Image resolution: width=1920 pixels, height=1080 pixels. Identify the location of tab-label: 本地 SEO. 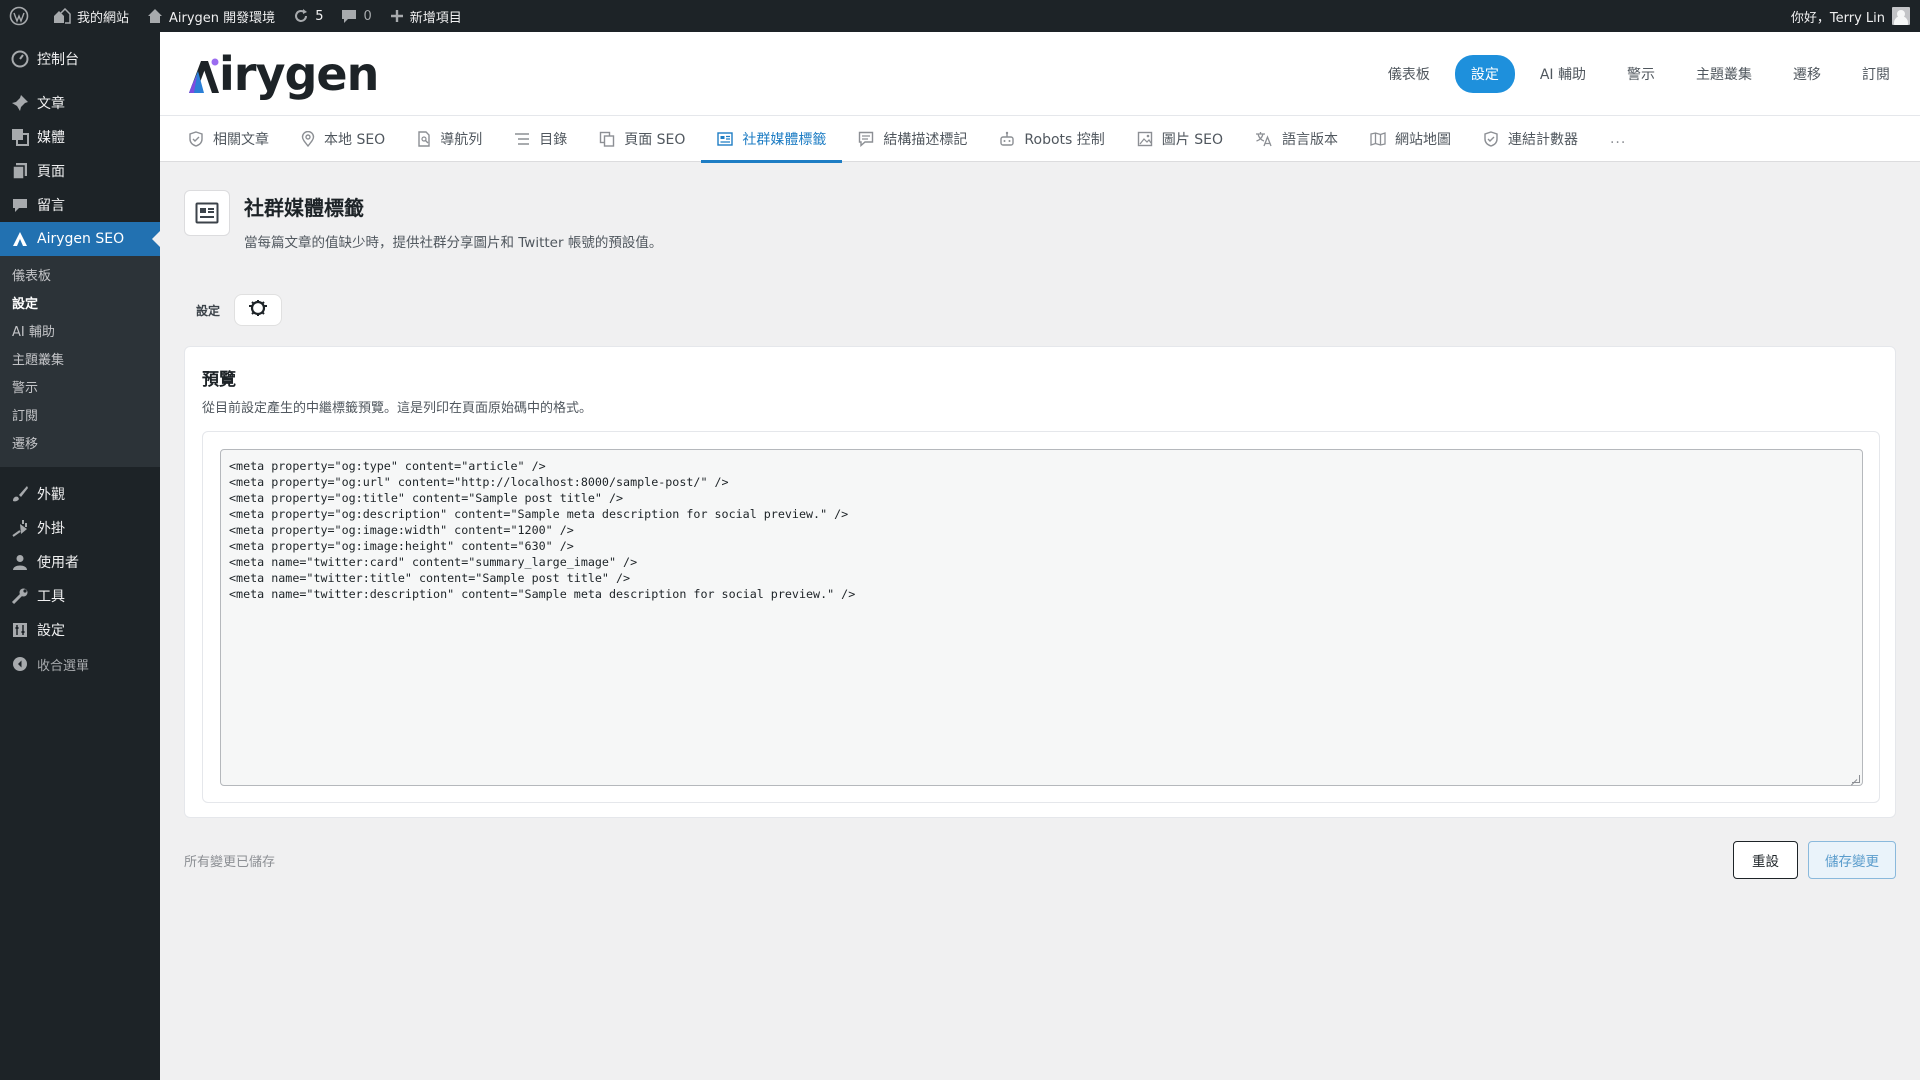
(355, 139).